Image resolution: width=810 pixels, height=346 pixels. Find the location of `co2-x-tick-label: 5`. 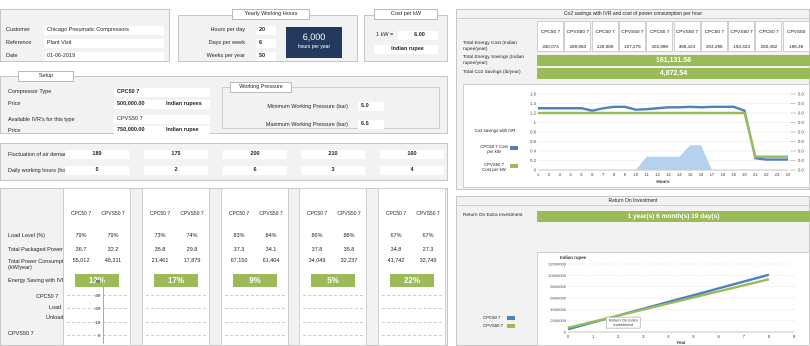

co2-x-tick-label: 5 is located at coordinates (581, 174).